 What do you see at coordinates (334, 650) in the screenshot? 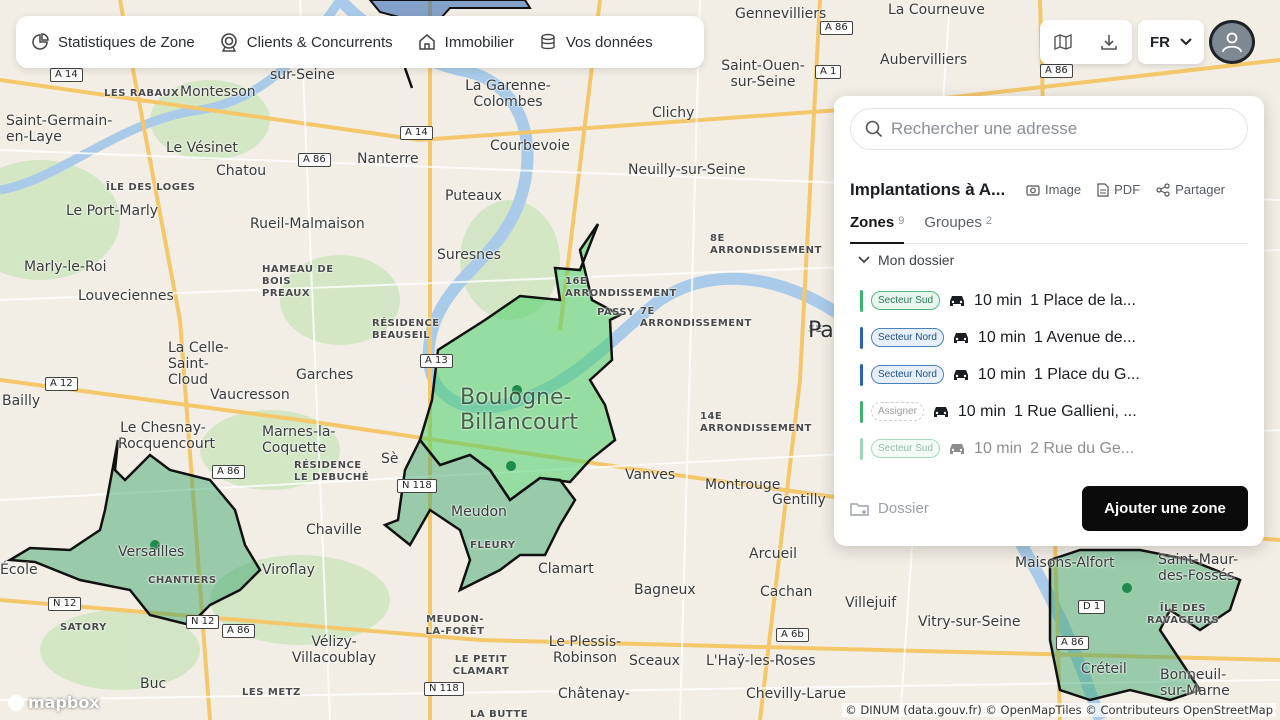
I see `map-label: Vélizy-Villacoublay` at bounding box center [334, 650].